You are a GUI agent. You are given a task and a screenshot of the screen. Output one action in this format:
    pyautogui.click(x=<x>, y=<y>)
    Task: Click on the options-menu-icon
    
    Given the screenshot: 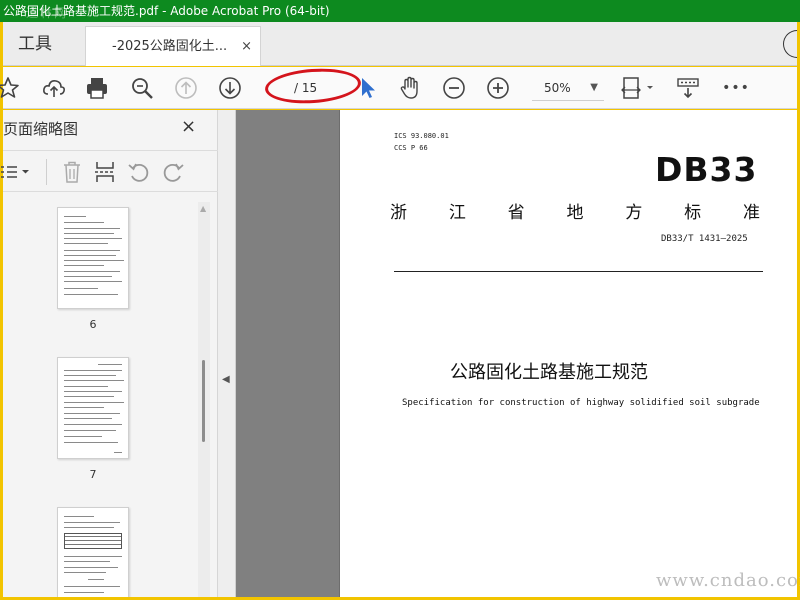 What is the action you would take?
    pyautogui.click(x=17, y=172)
    